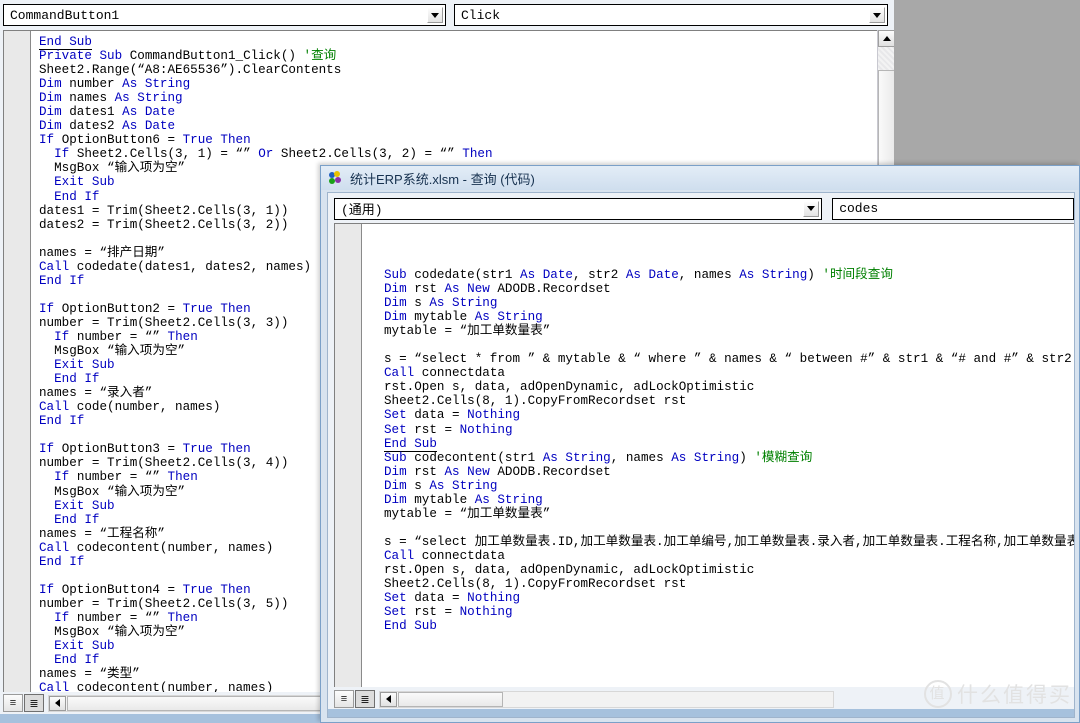 The height and width of the screenshot is (723, 1080). What do you see at coordinates (599, 275) in the screenshot?
I see `code-token: , str2` at bounding box center [599, 275].